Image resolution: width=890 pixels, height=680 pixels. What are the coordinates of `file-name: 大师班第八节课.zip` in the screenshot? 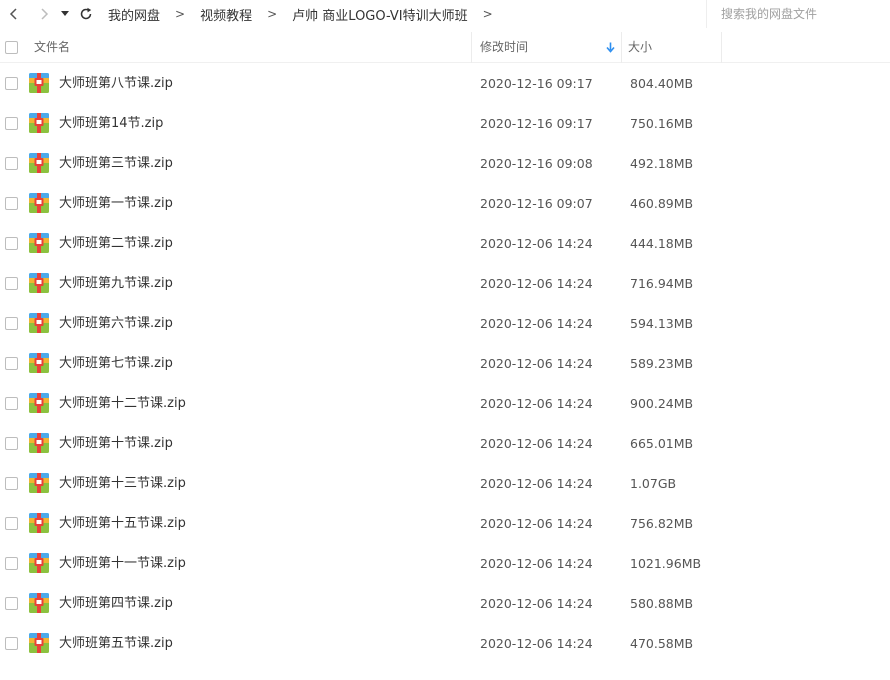 It's located at (116, 84).